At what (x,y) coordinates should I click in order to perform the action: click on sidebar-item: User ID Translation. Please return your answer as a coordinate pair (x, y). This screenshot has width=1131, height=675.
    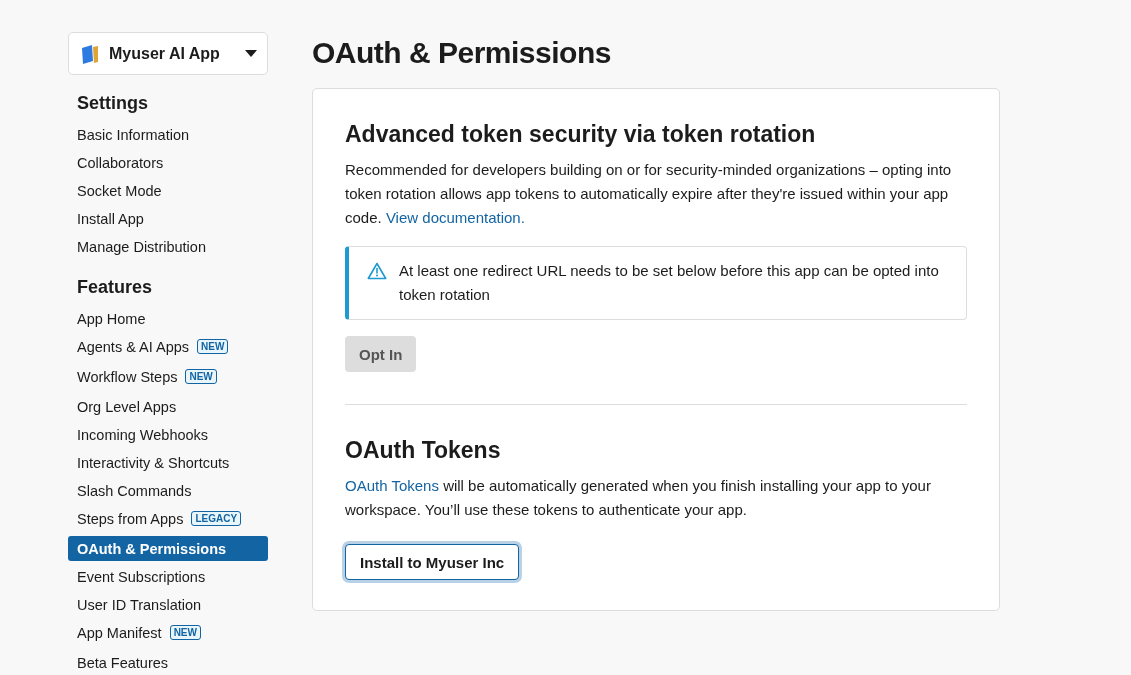
    Looking at the image, I should click on (168, 604).